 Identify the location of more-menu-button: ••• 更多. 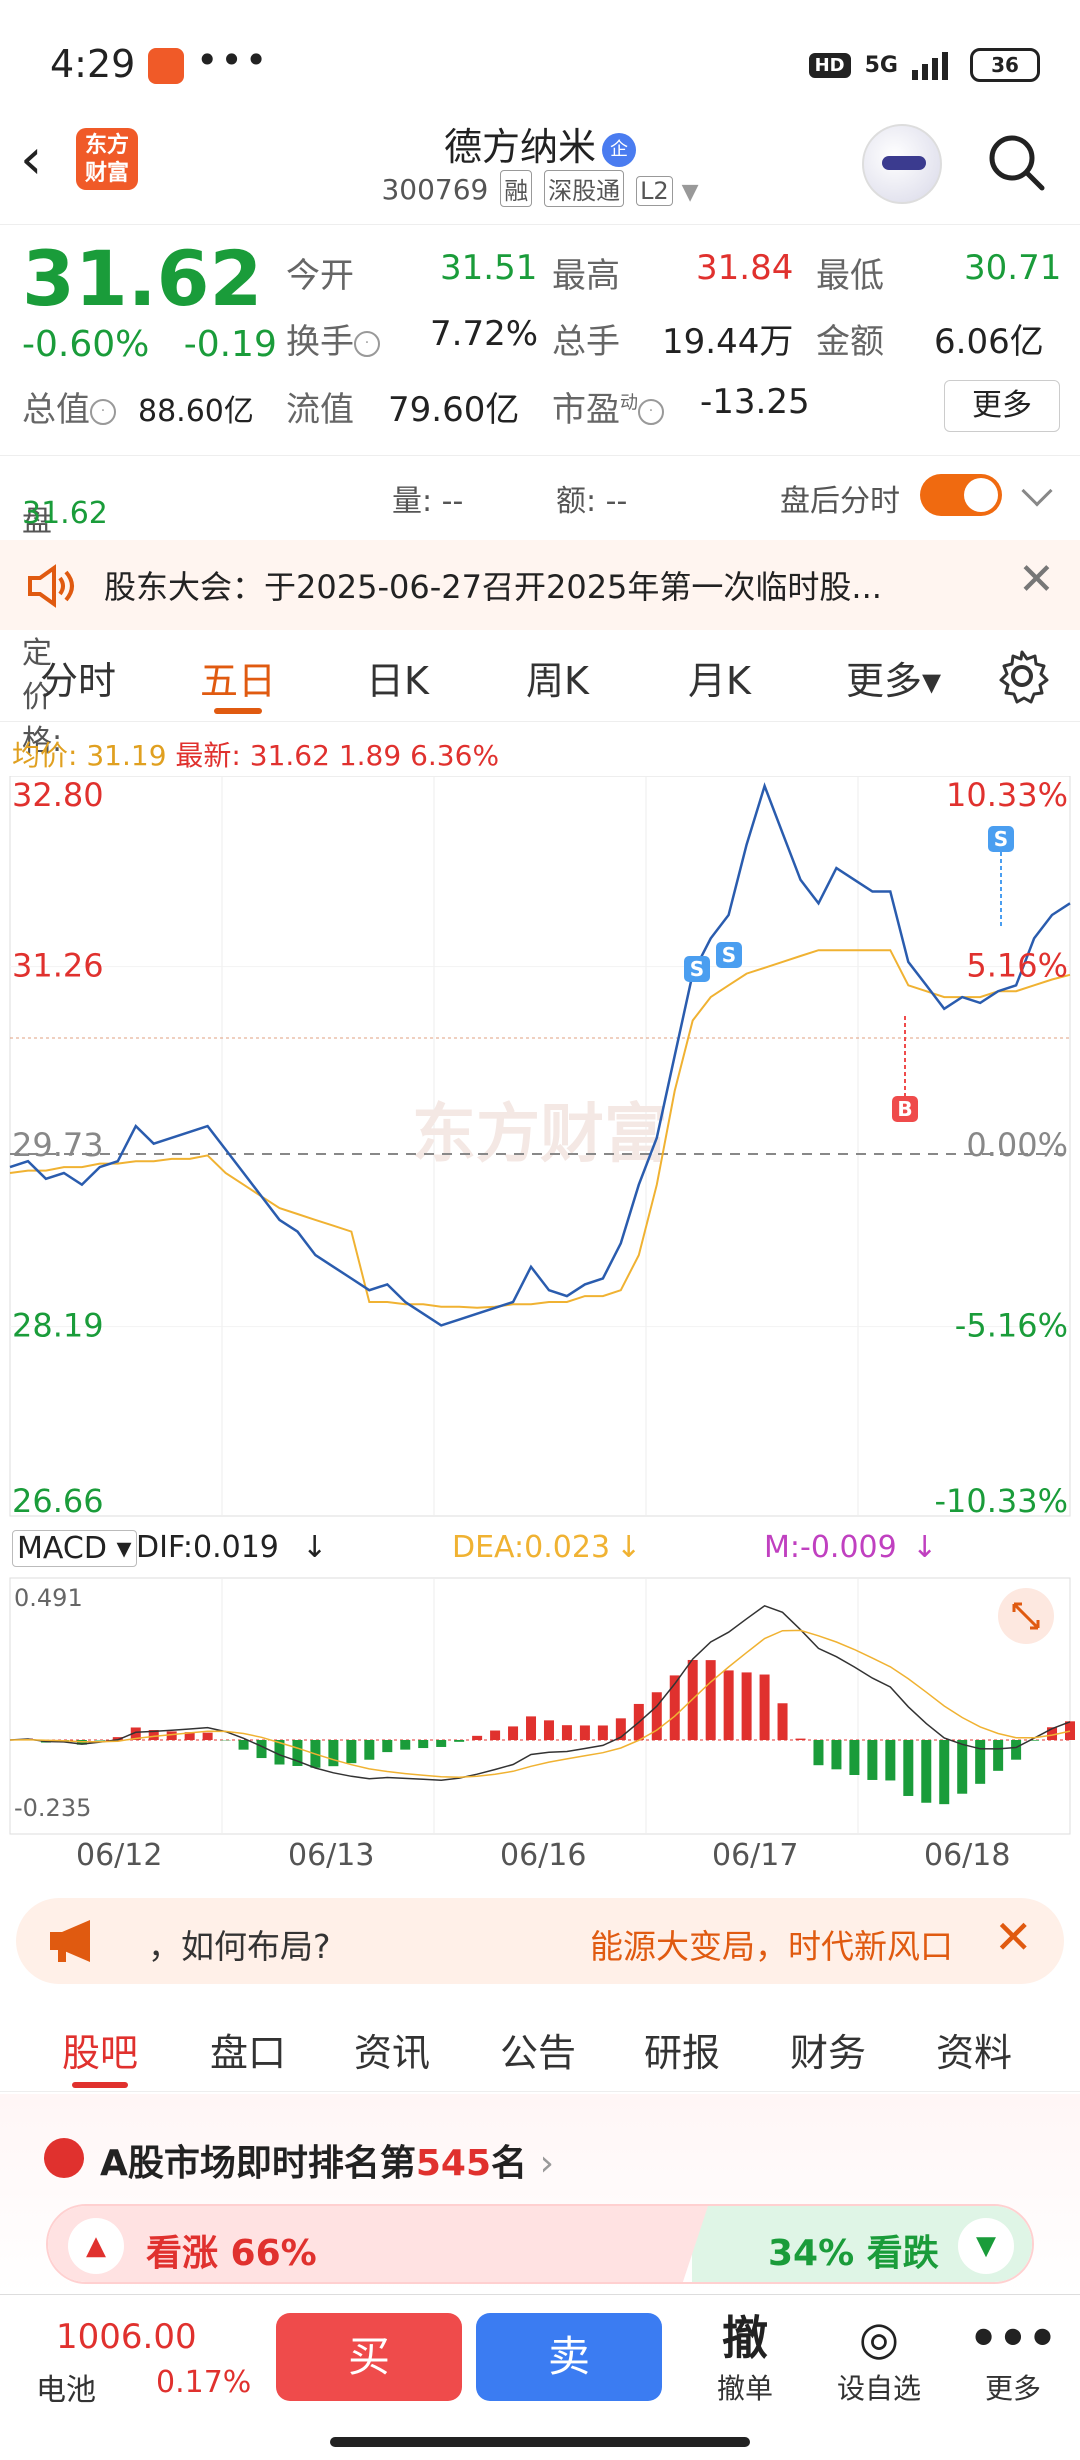
(1013, 2358).